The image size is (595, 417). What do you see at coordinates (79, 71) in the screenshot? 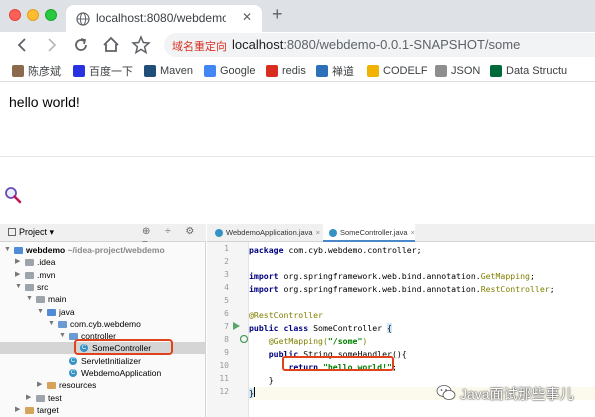
I see `paw-icon` at bounding box center [79, 71].